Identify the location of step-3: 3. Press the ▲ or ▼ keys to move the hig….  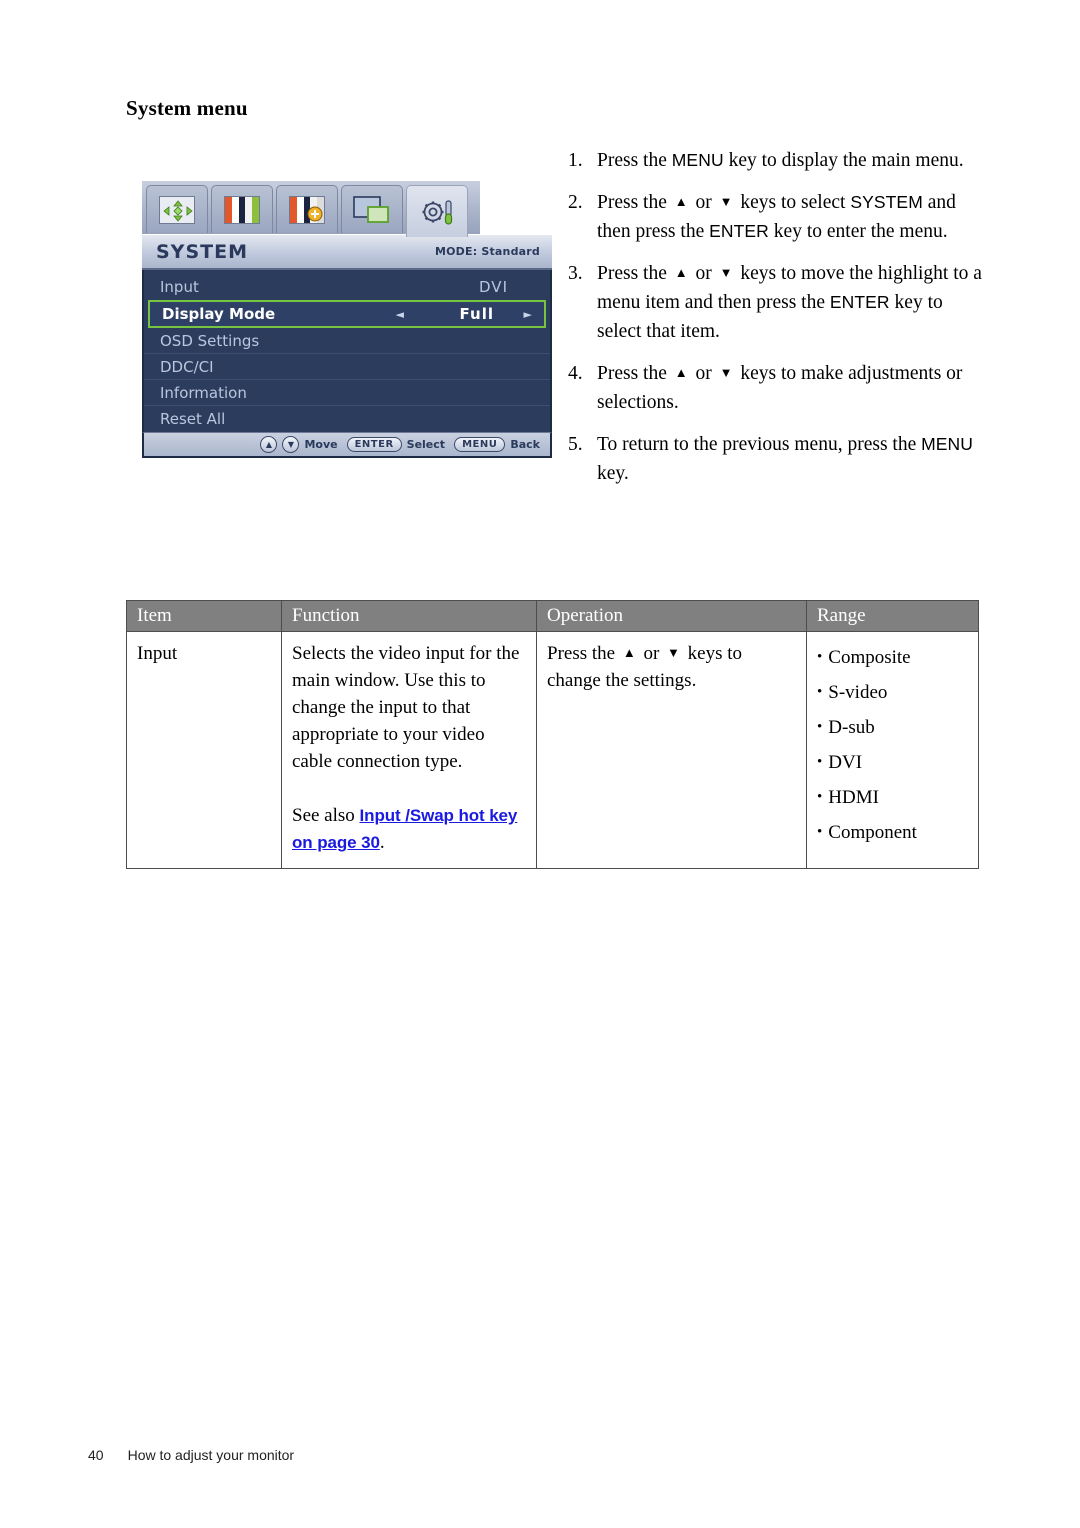
(778, 302).